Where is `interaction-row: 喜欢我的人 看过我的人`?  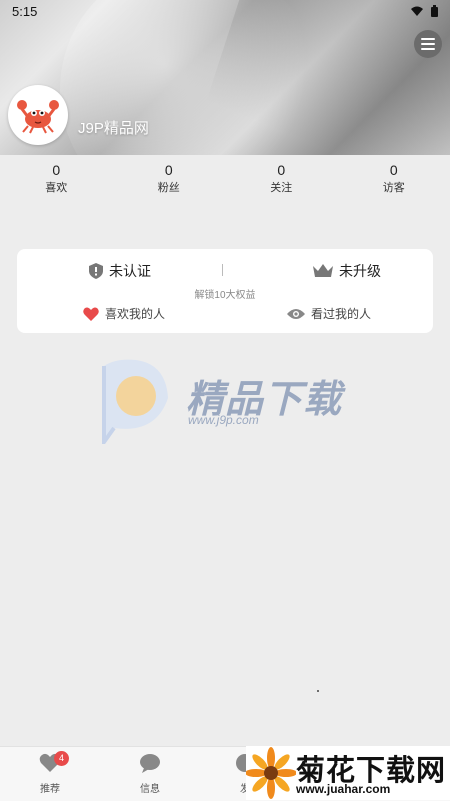 interaction-row: 喜欢我的人 看过我的人 is located at coordinates (225, 314).